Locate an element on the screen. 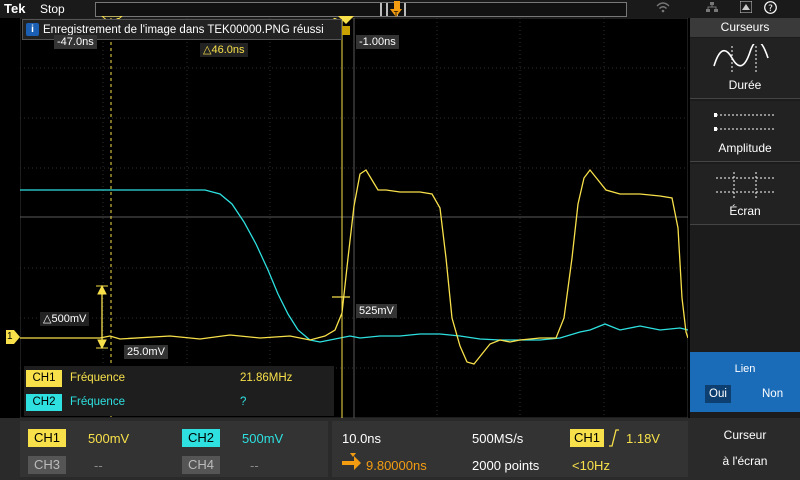 This screenshot has height=480, width=800. ch1-button: CH1 is located at coordinates (47, 438).